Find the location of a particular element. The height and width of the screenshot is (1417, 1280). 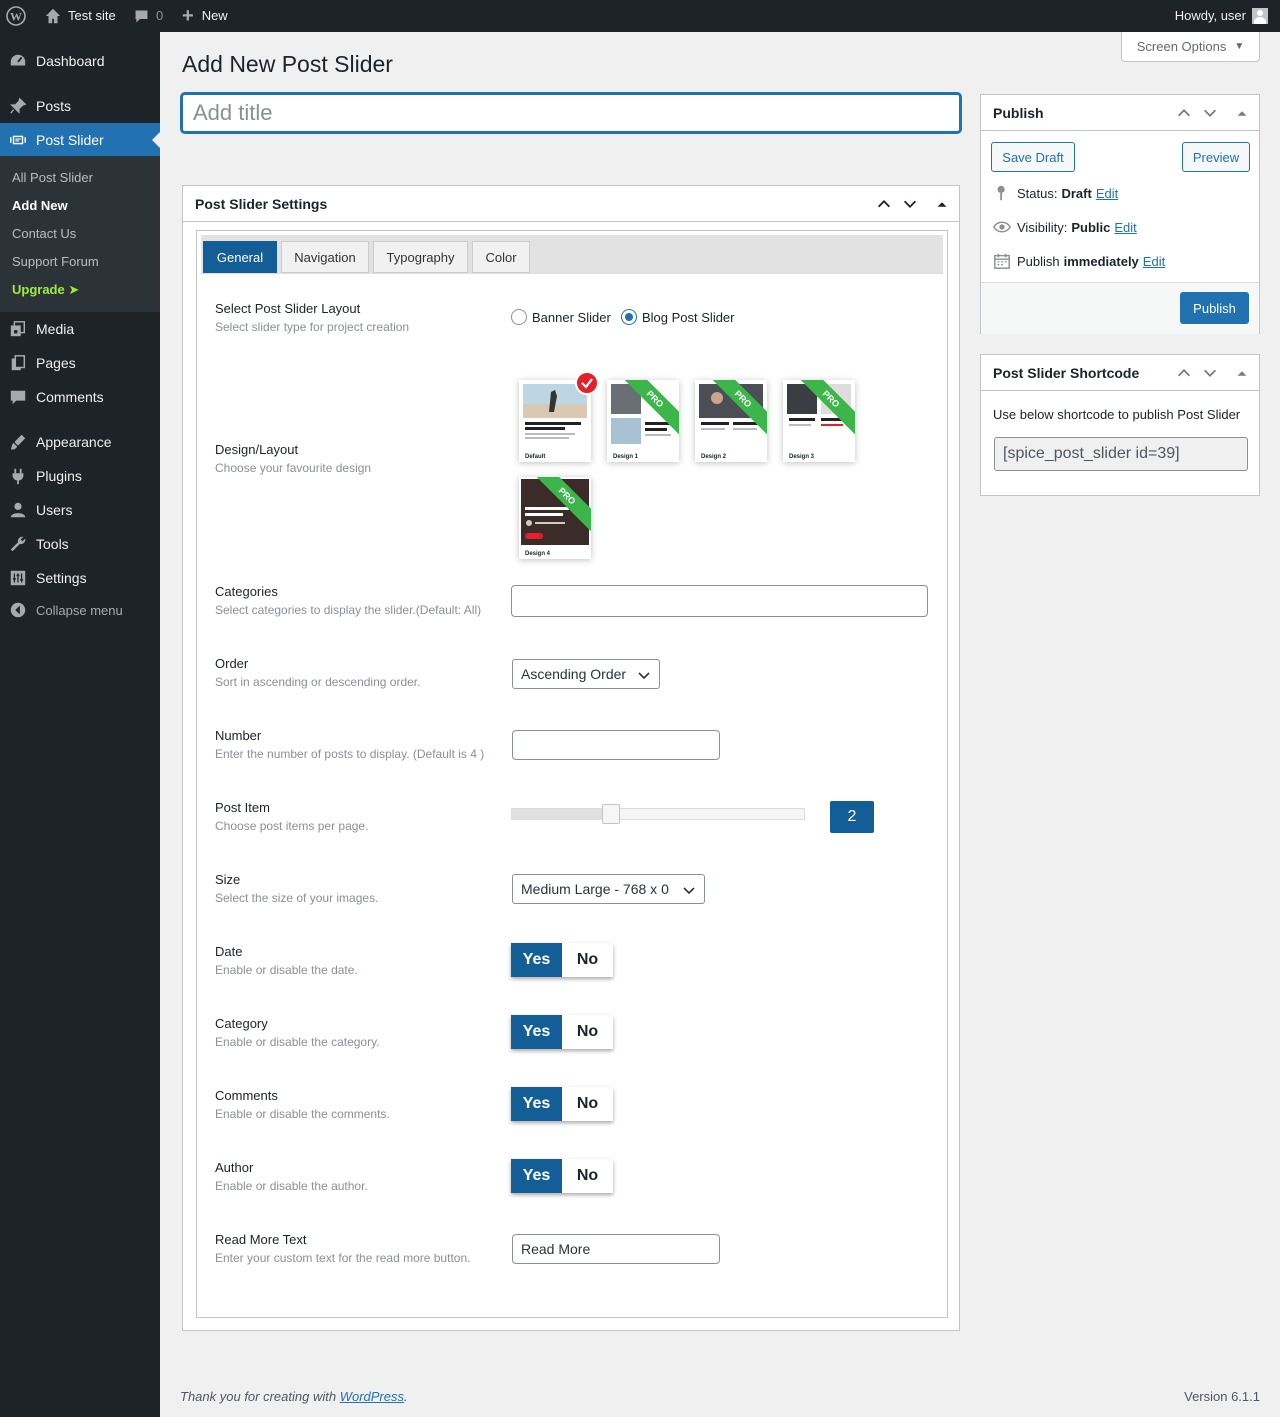

size-select: Medium Large - 768 x 0 is located at coordinates (608, 889).